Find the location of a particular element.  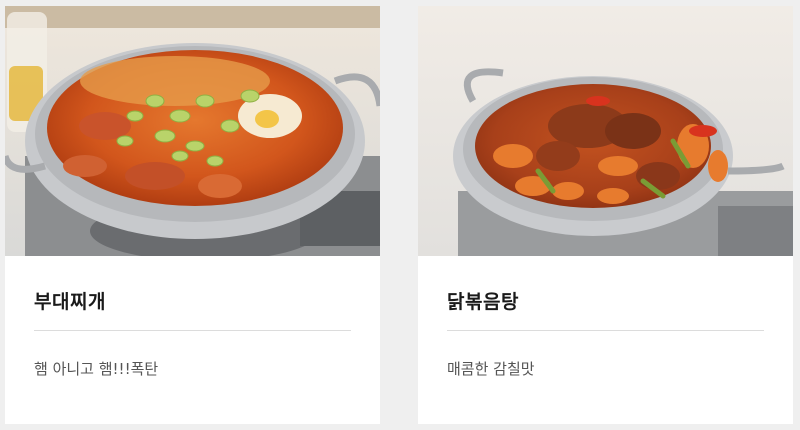

recipe-title: 부대찌개 is located at coordinates (70, 300).